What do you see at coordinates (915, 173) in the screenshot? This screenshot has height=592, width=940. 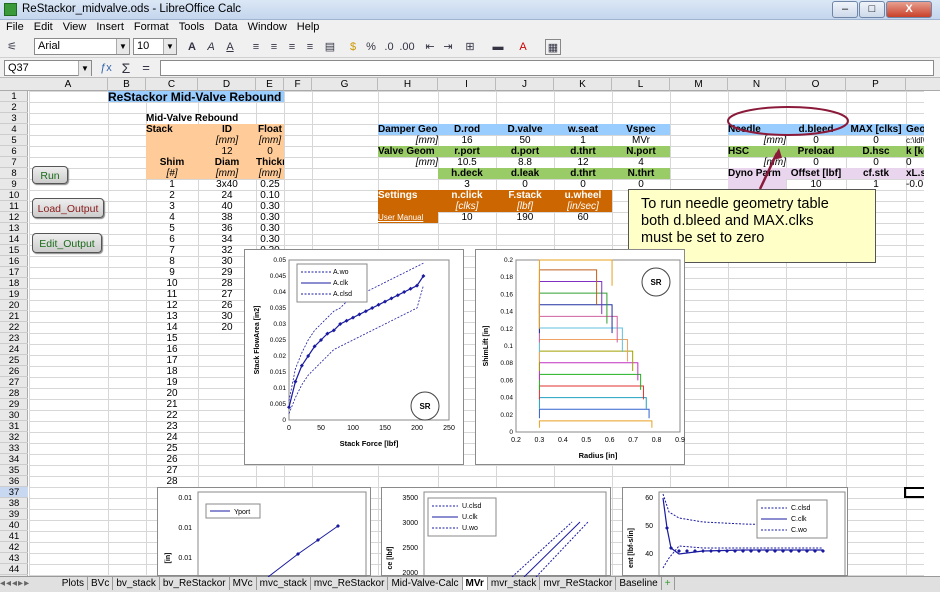 I see `header-cell: xL.sat` at bounding box center [915, 173].